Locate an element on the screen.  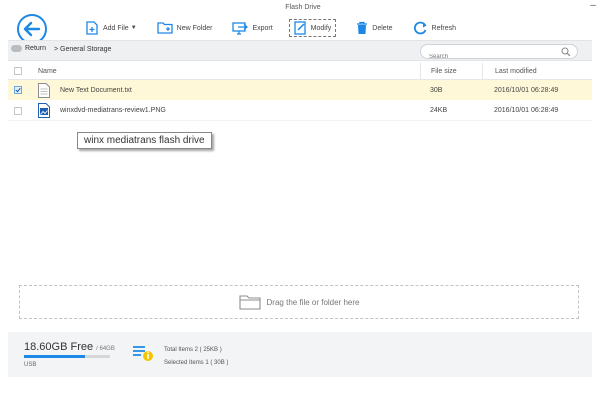
export-button: Export is located at coordinates (252, 28).